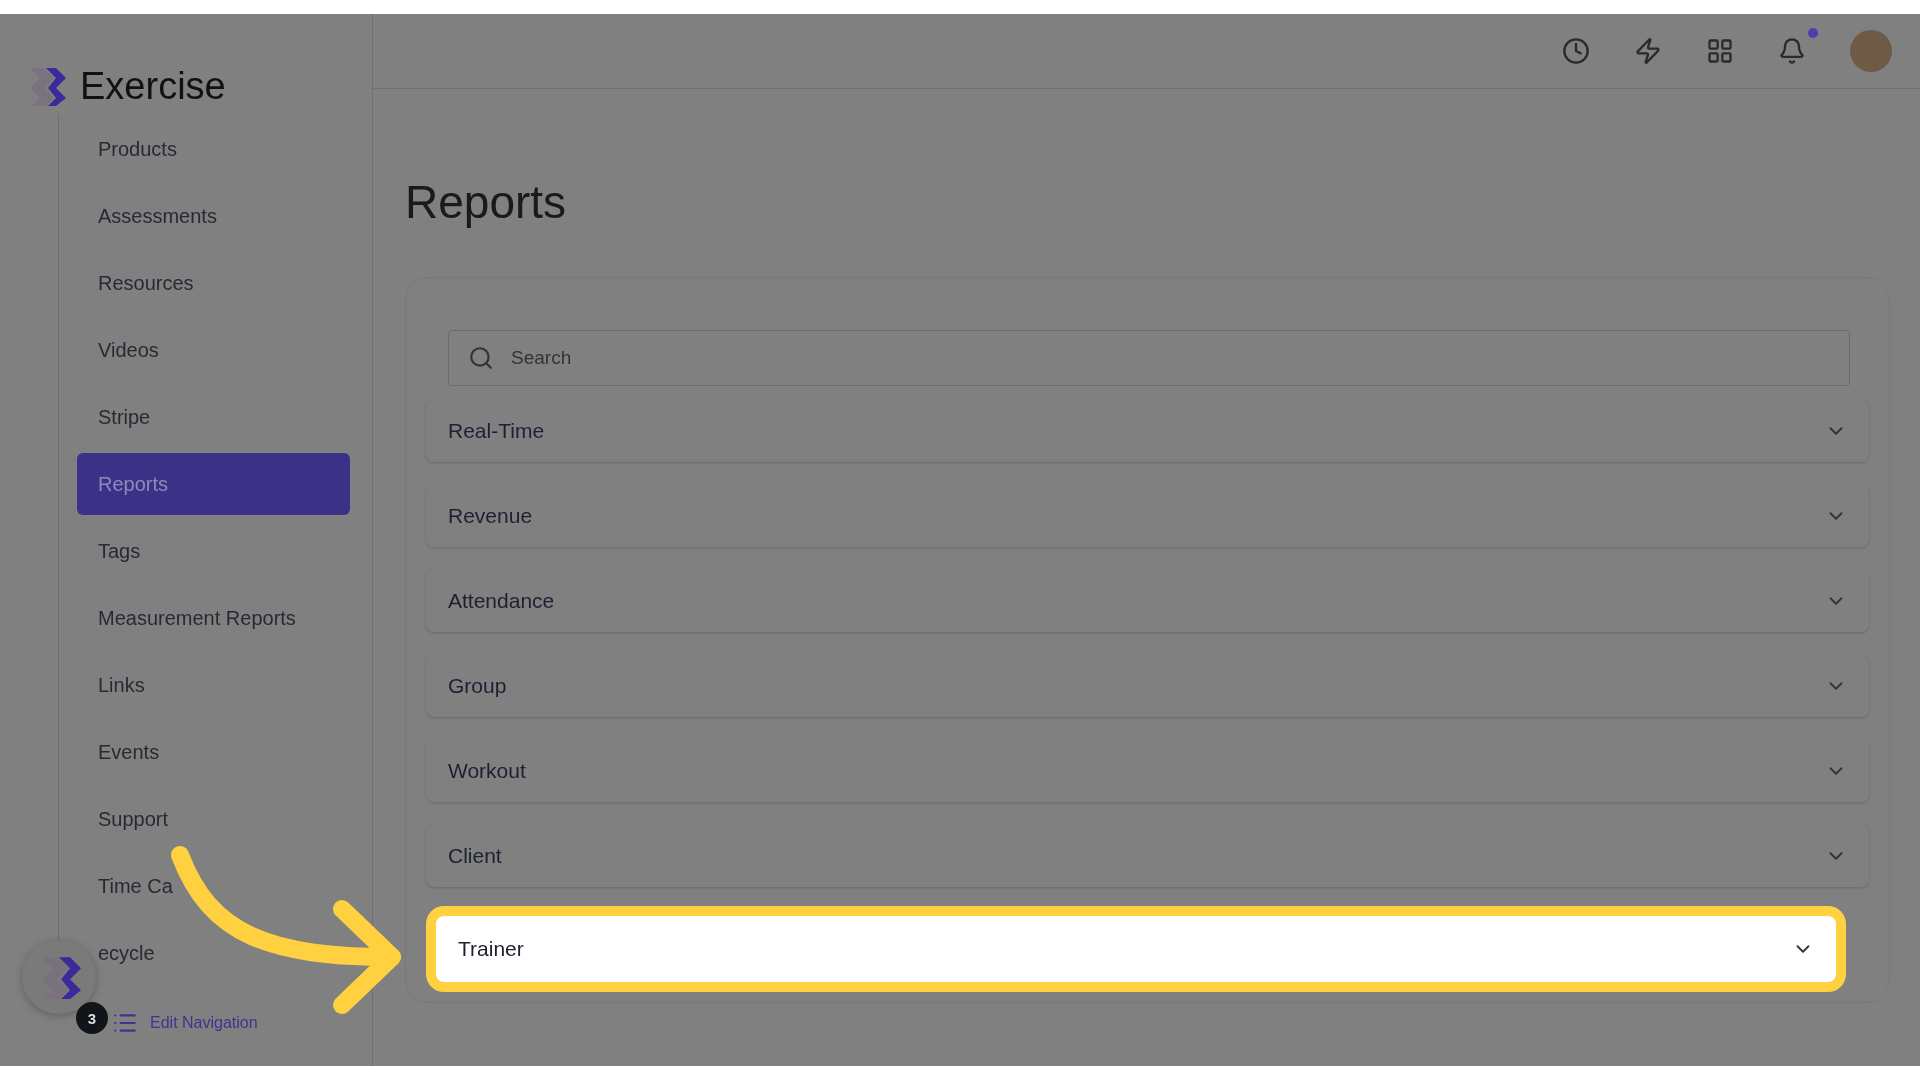 This screenshot has height=1080, width=1920. What do you see at coordinates (1149, 358) in the screenshot?
I see `search-field: Search` at bounding box center [1149, 358].